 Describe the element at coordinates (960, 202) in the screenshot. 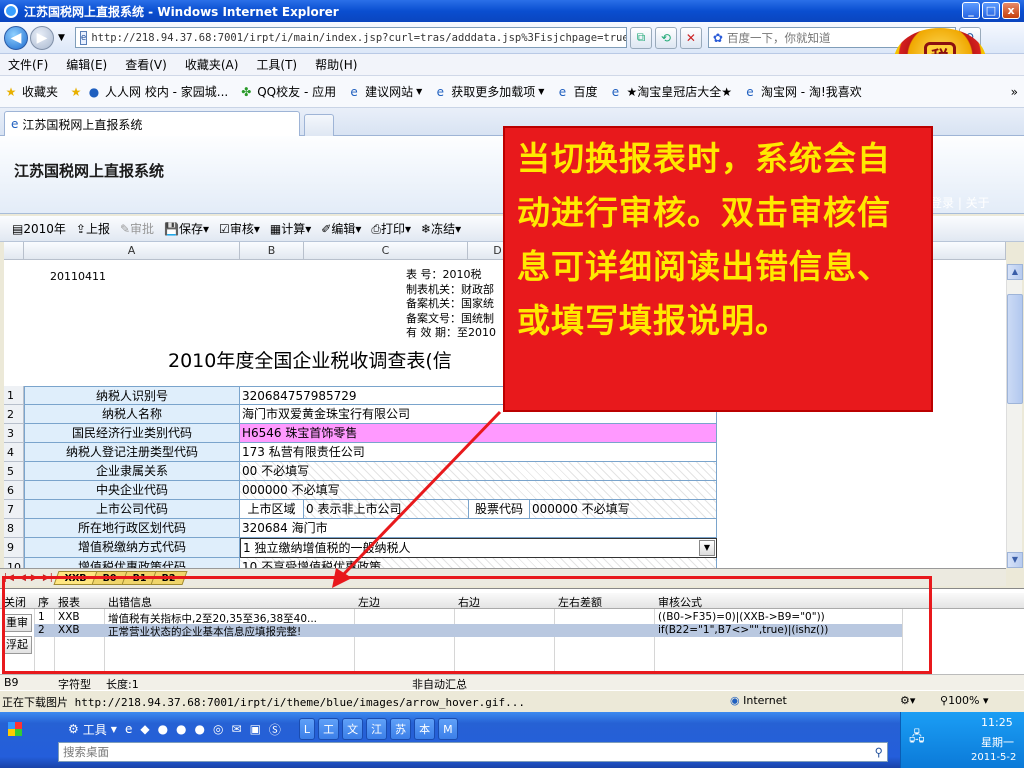

I see `header-links: 登录 | 关于` at that location.